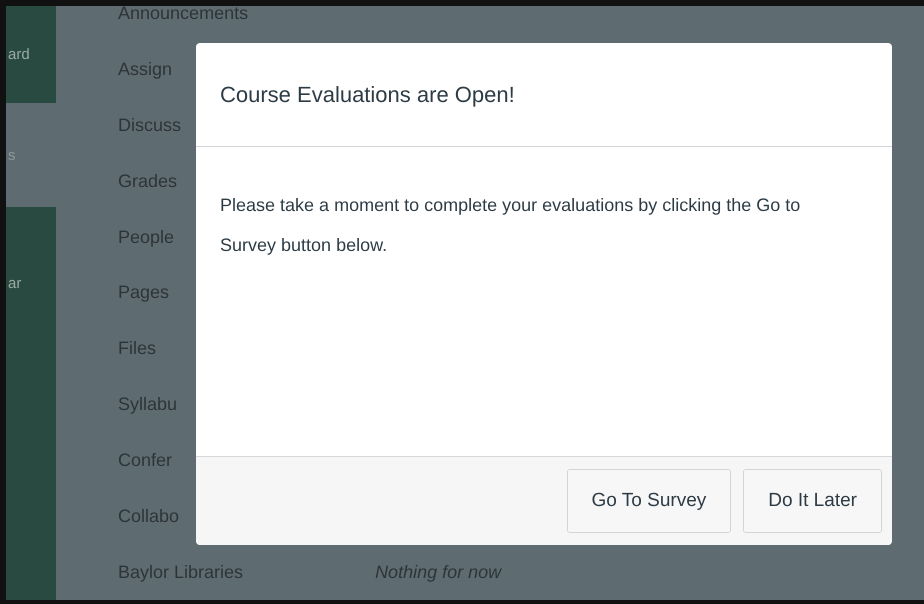  I want to click on dialog-button: Do It Later, so click(812, 501).